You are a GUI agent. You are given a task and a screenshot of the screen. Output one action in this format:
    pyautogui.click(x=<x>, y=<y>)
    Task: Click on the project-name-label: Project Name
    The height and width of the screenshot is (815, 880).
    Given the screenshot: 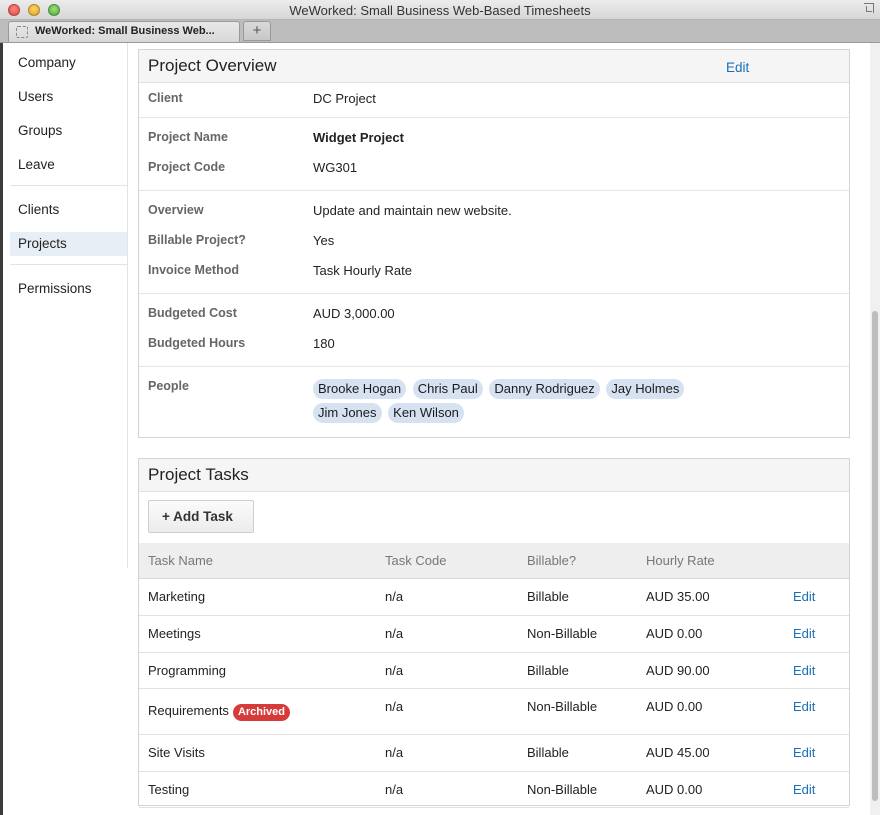 What is the action you would take?
    pyautogui.click(x=188, y=137)
    